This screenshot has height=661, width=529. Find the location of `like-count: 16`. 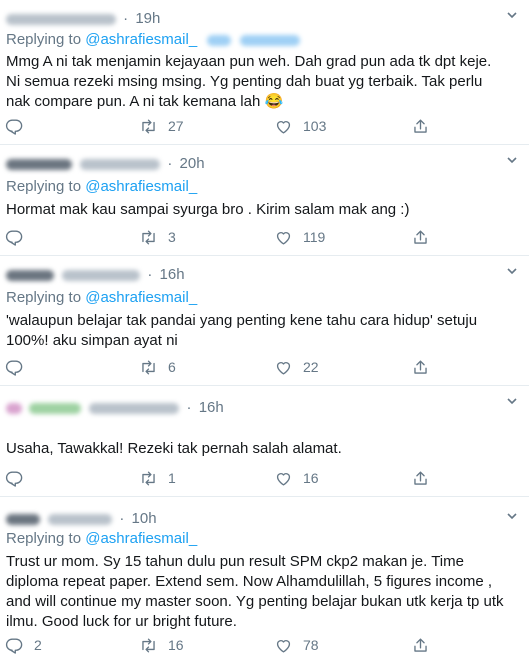

like-count: 16 is located at coordinates (311, 478).